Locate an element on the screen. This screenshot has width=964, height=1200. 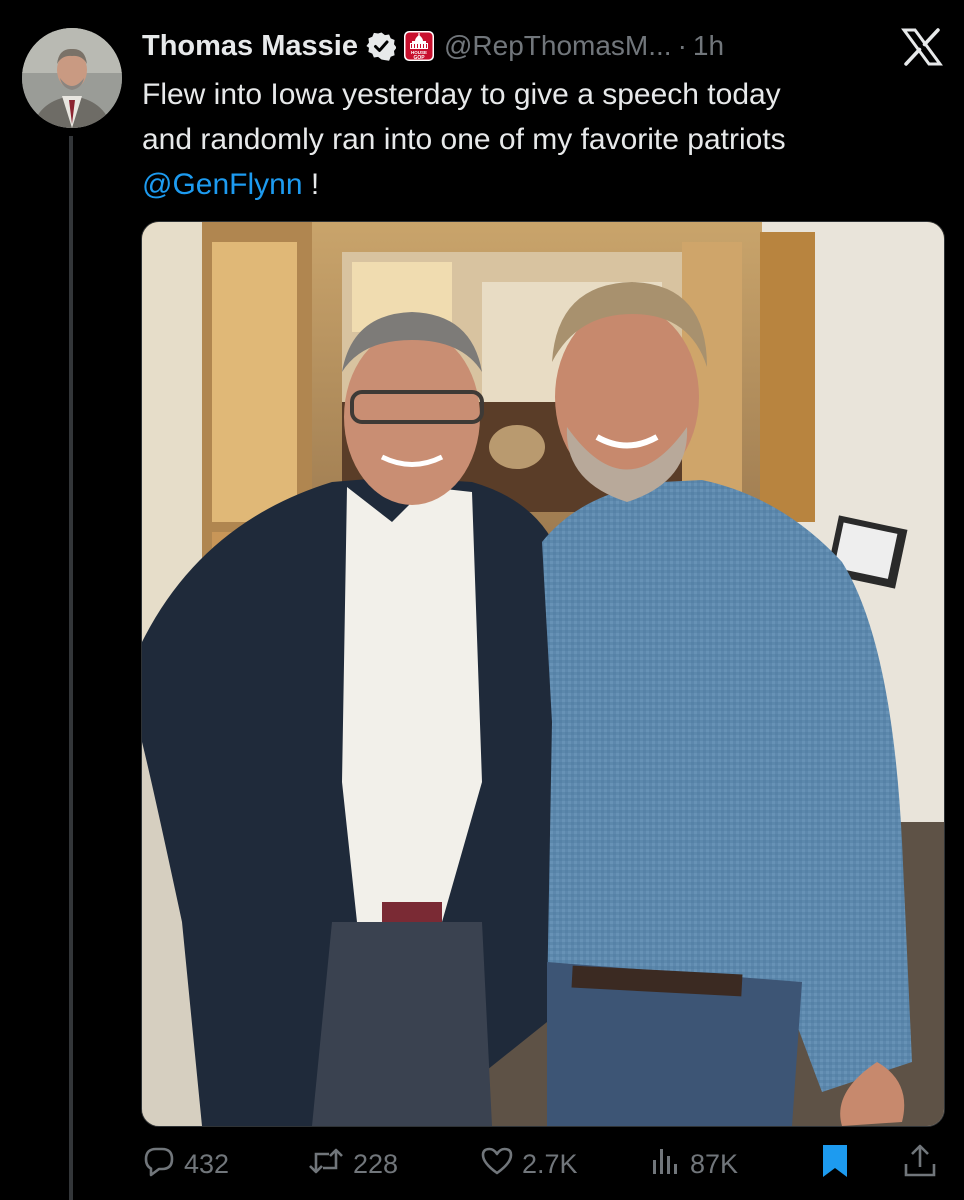
share-button is located at coordinates (924, 1164).